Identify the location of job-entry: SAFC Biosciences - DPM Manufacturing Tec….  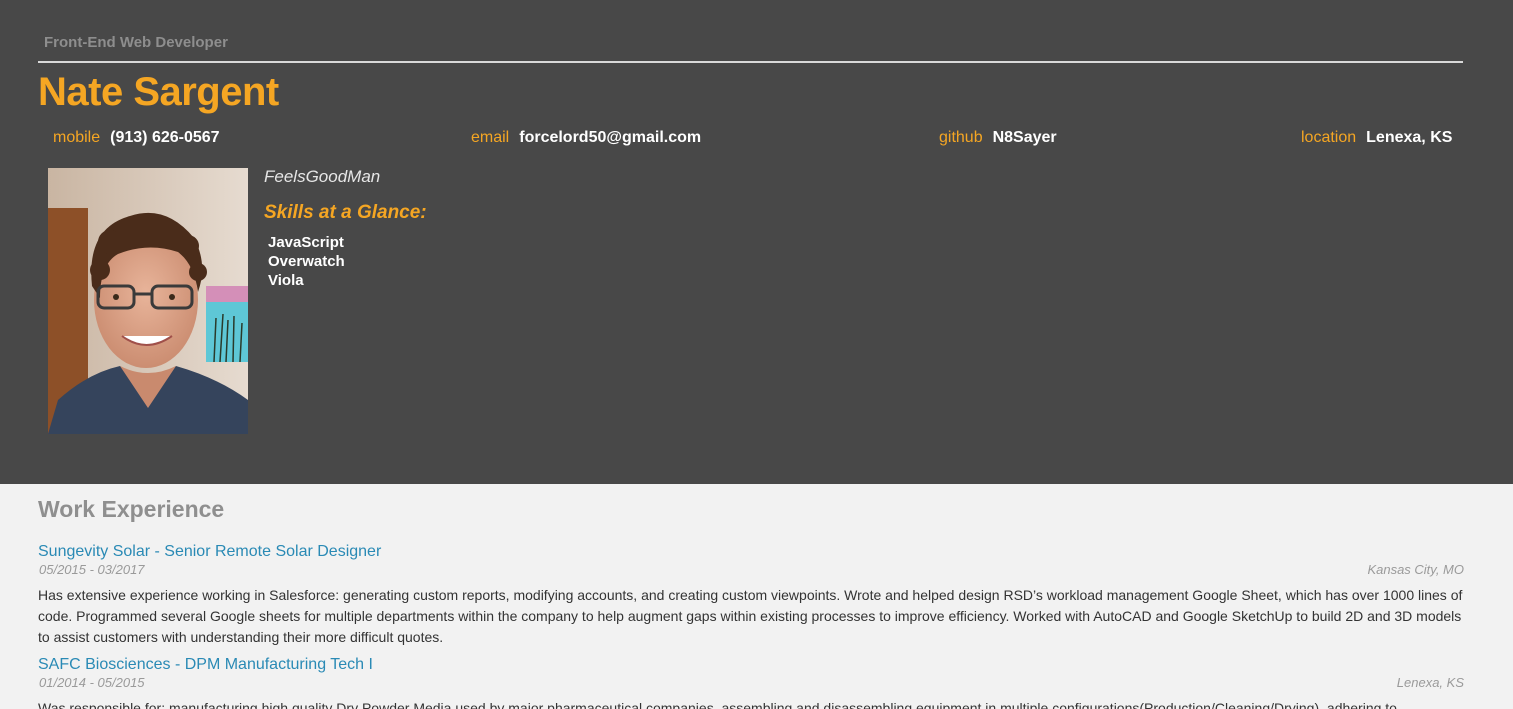
(751, 682).